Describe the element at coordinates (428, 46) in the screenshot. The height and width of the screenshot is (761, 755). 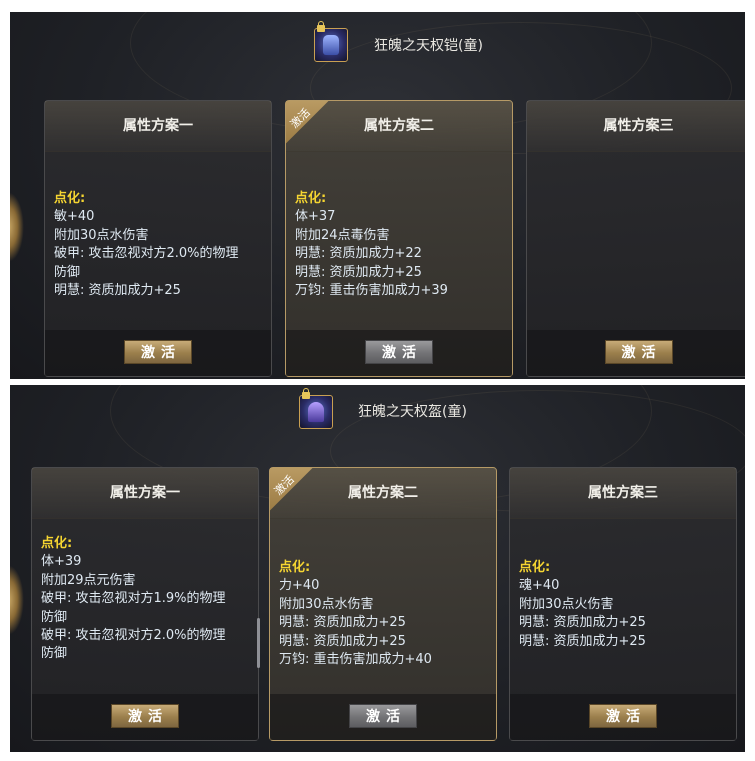
I see `item-name: 狂魄之天权铠(童)` at that location.